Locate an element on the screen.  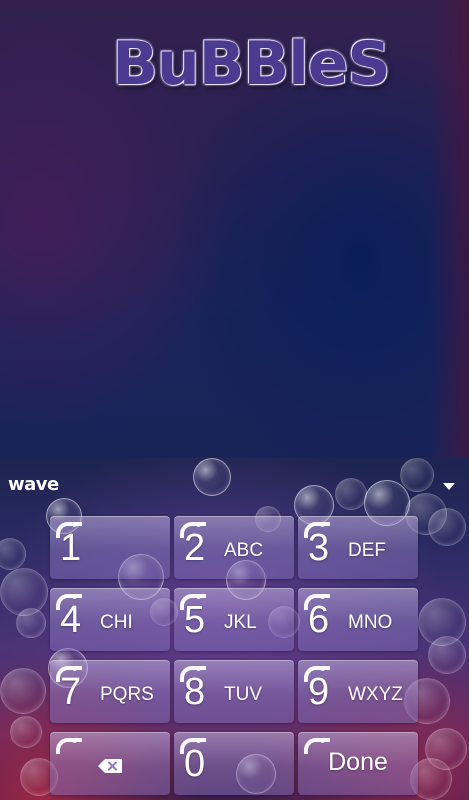
key-letters: DEF is located at coordinates (367, 550).